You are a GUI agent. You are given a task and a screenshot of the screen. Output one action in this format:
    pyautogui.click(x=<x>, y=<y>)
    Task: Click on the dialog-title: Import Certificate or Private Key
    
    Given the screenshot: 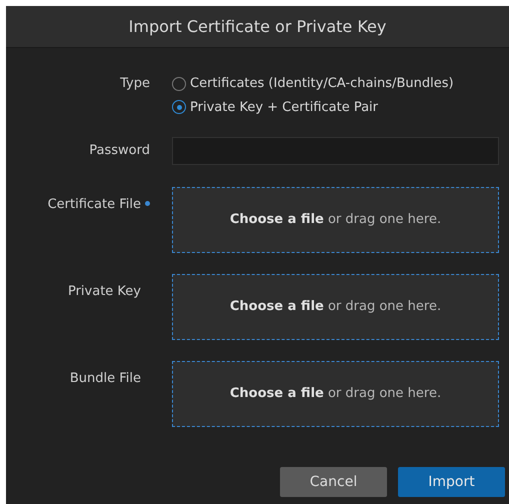 What is the action you would take?
    pyautogui.click(x=257, y=27)
    